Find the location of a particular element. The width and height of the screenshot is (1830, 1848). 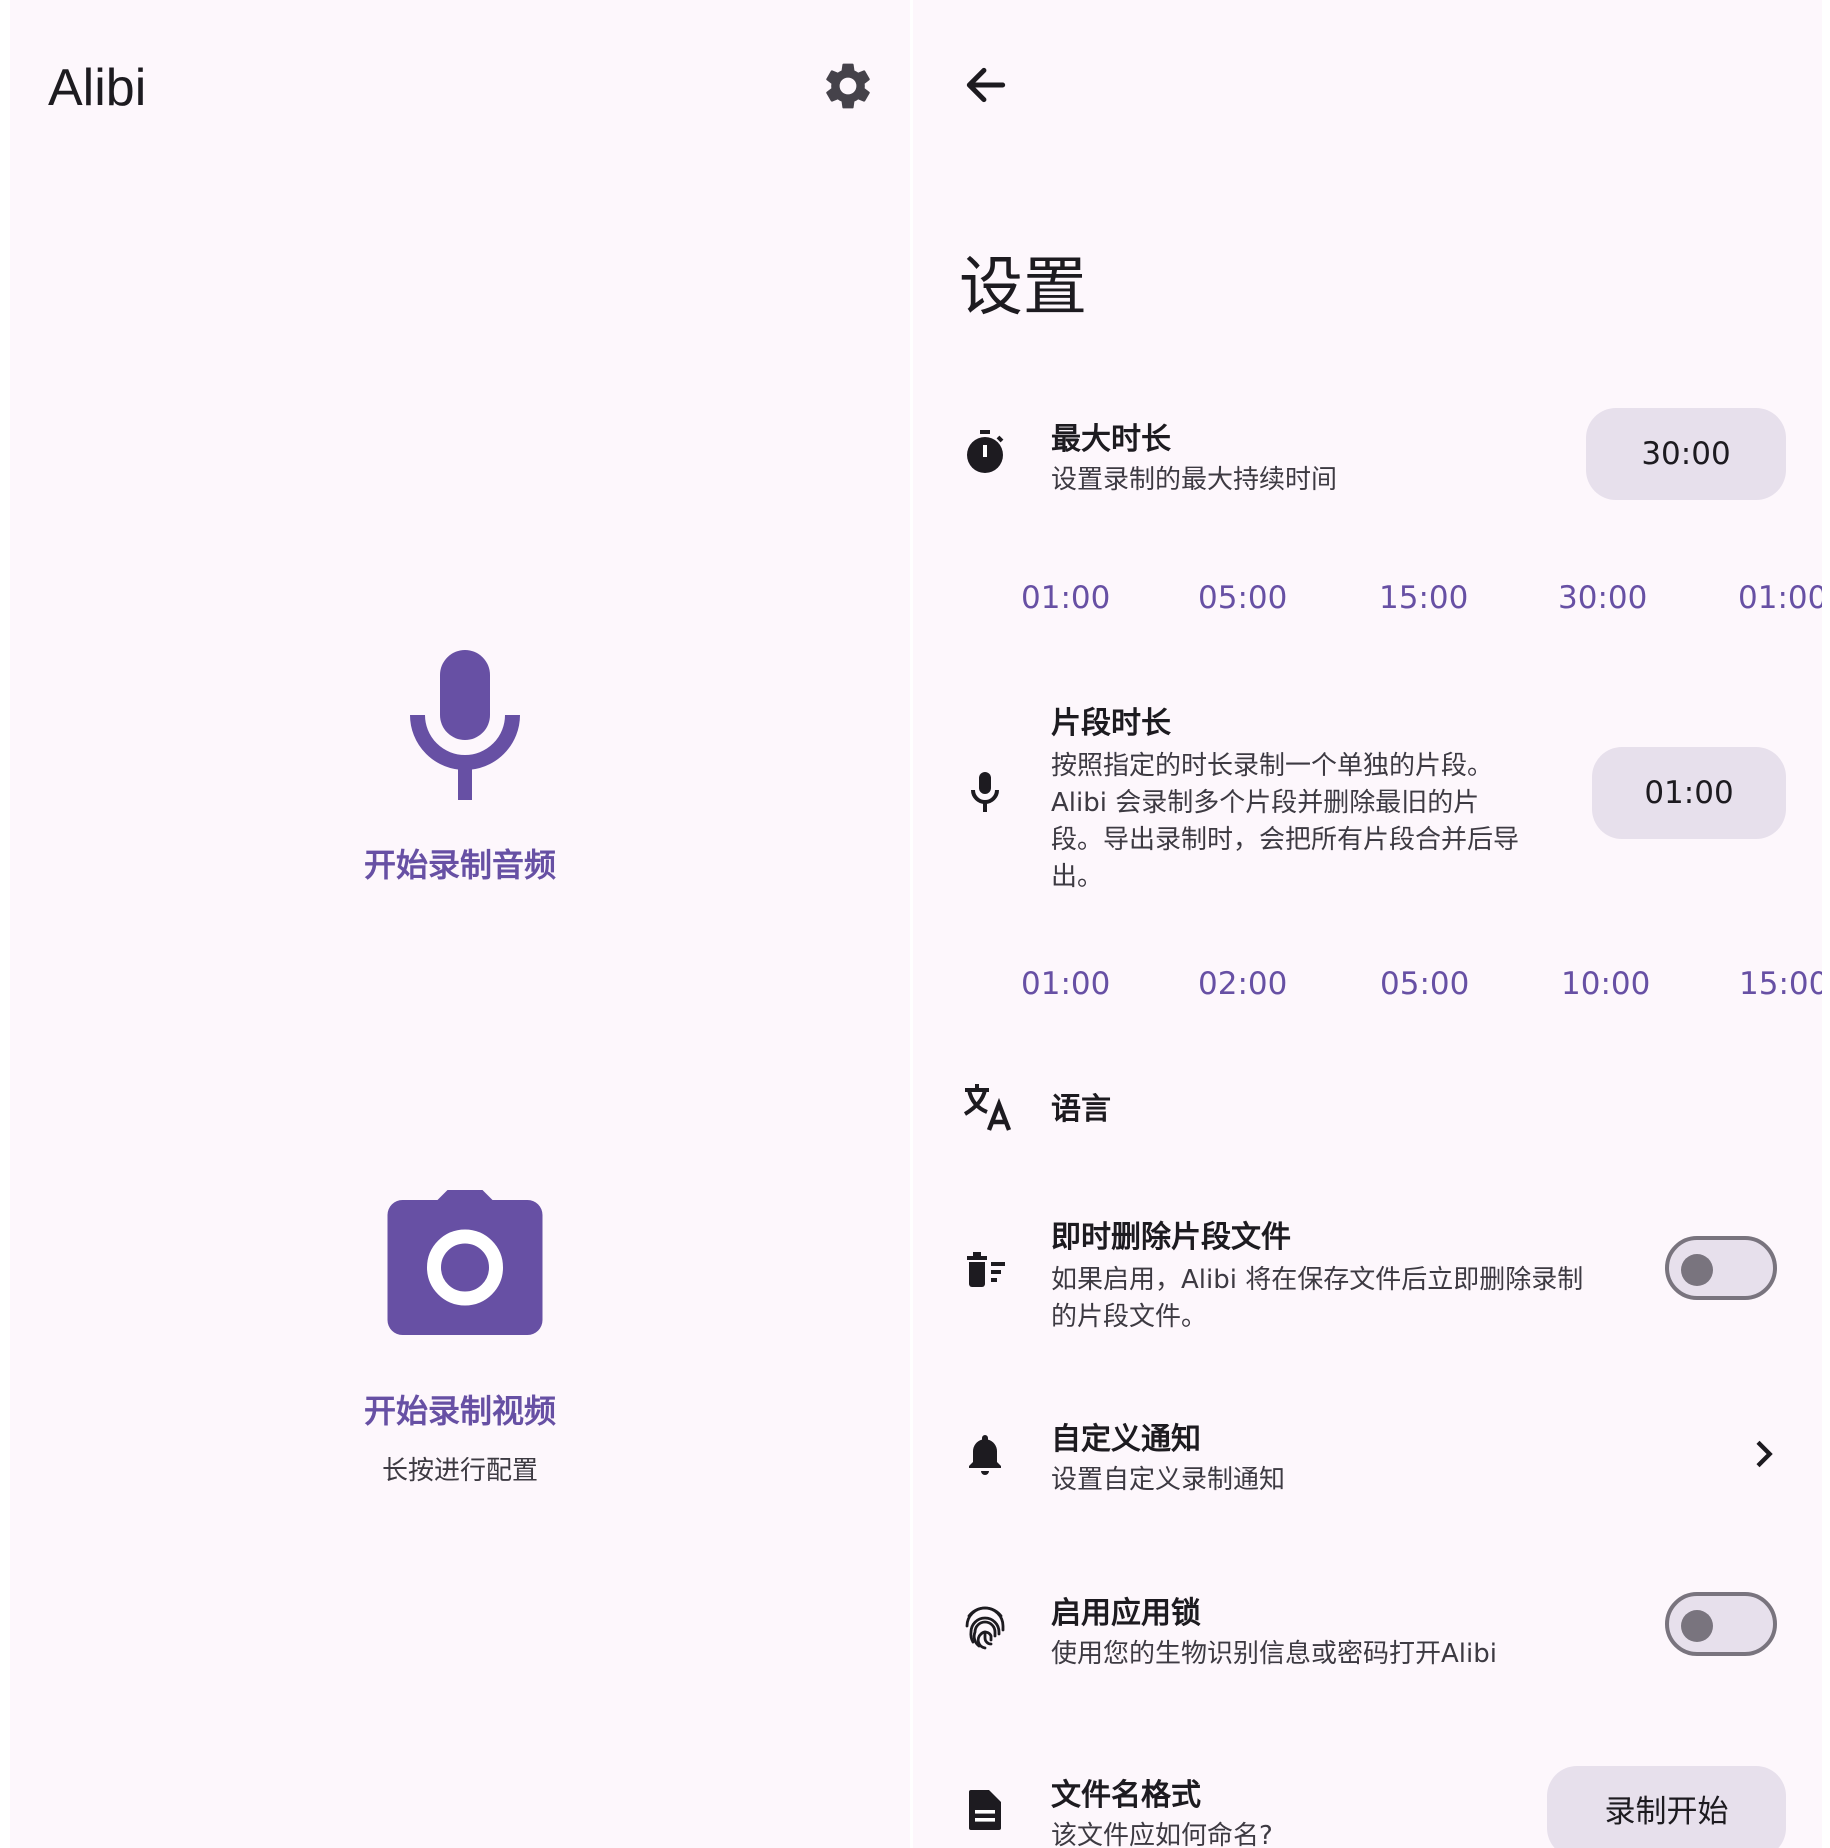

camera-icon is located at coordinates (465, 1262).